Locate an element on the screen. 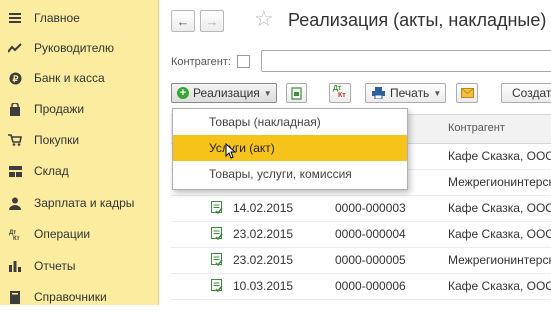 This screenshot has width=551, height=312. sidebar-item-label: Продажи is located at coordinates (59, 109).